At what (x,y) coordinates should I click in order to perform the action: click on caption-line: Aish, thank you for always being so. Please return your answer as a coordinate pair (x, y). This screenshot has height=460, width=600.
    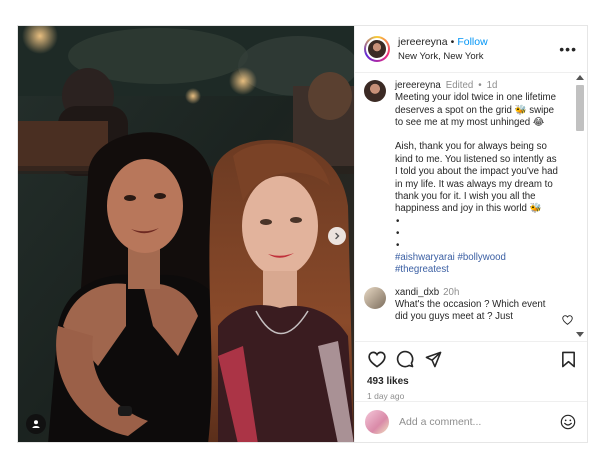
    Looking at the image, I should click on (471, 147).